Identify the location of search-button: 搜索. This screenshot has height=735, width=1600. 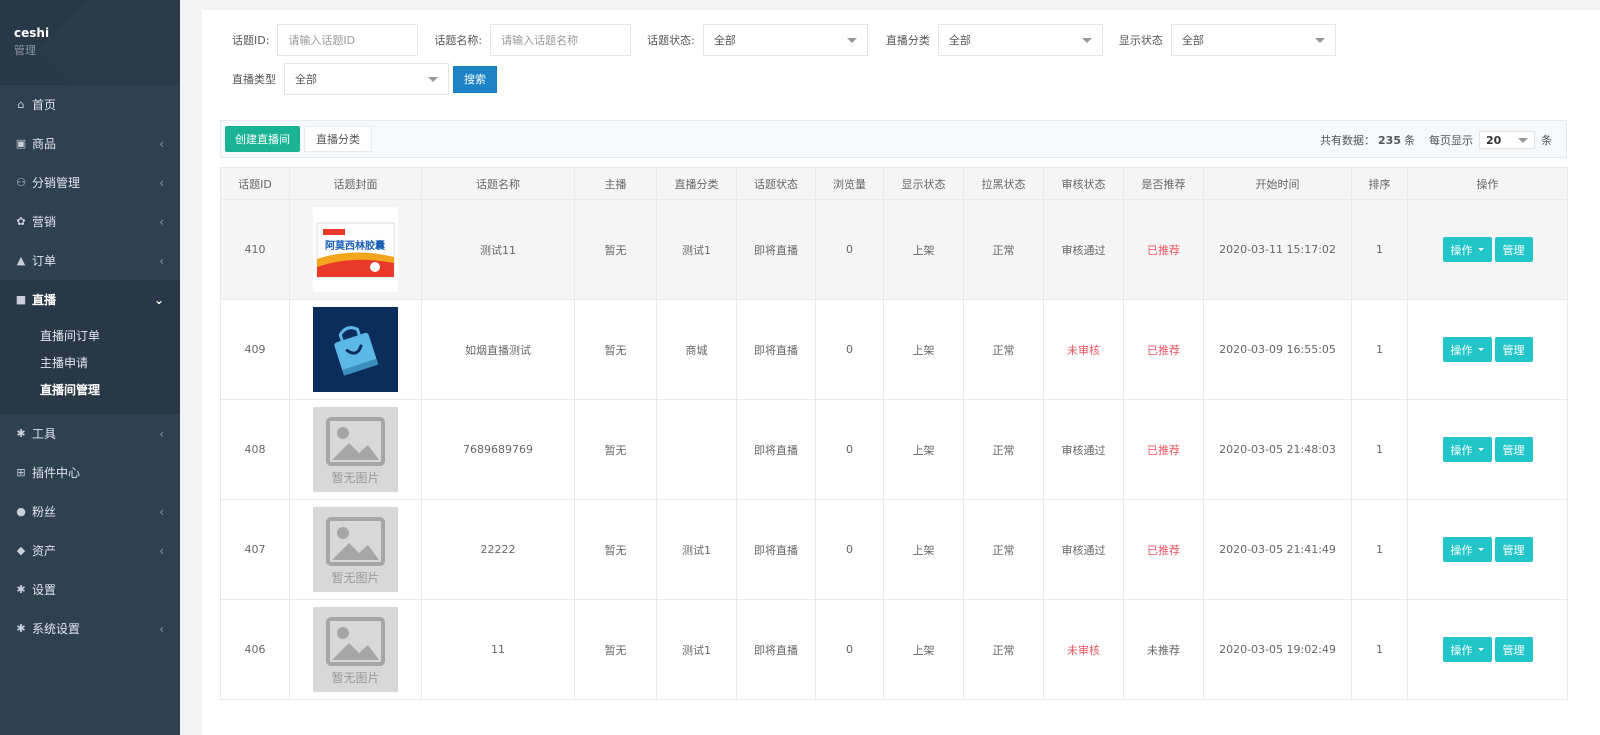
(475, 79).